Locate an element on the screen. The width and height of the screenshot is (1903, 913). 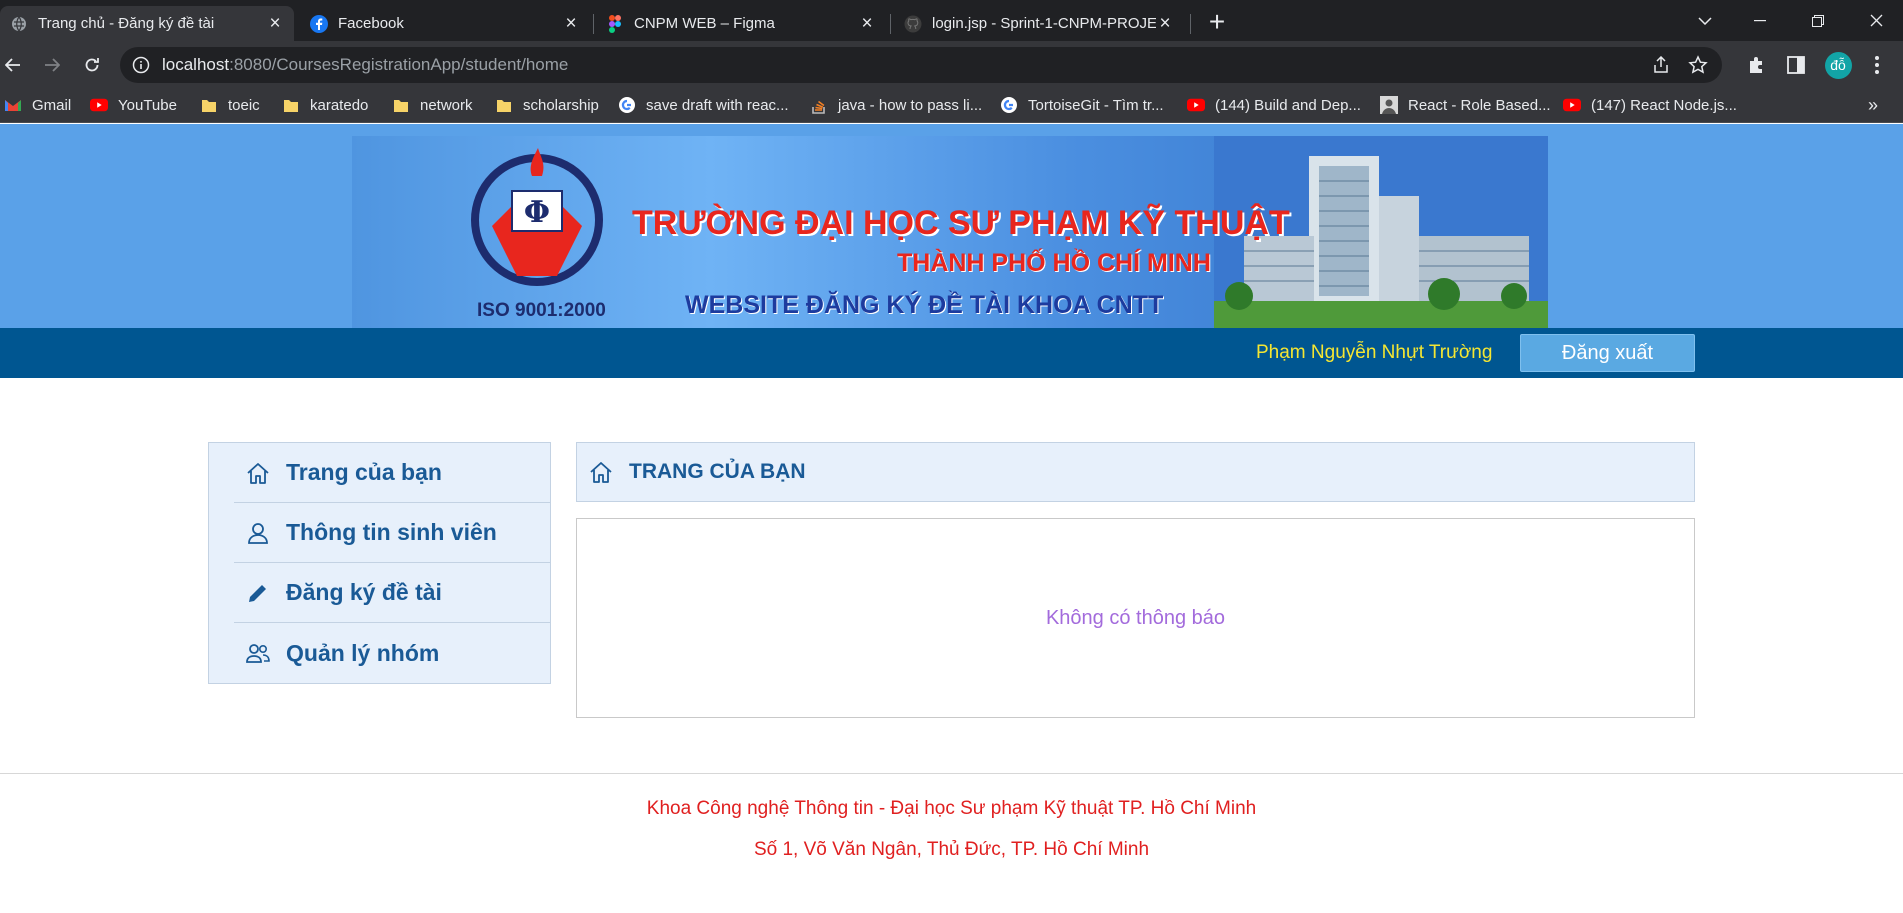
tab-title: Facebook is located at coordinates (371, 23).